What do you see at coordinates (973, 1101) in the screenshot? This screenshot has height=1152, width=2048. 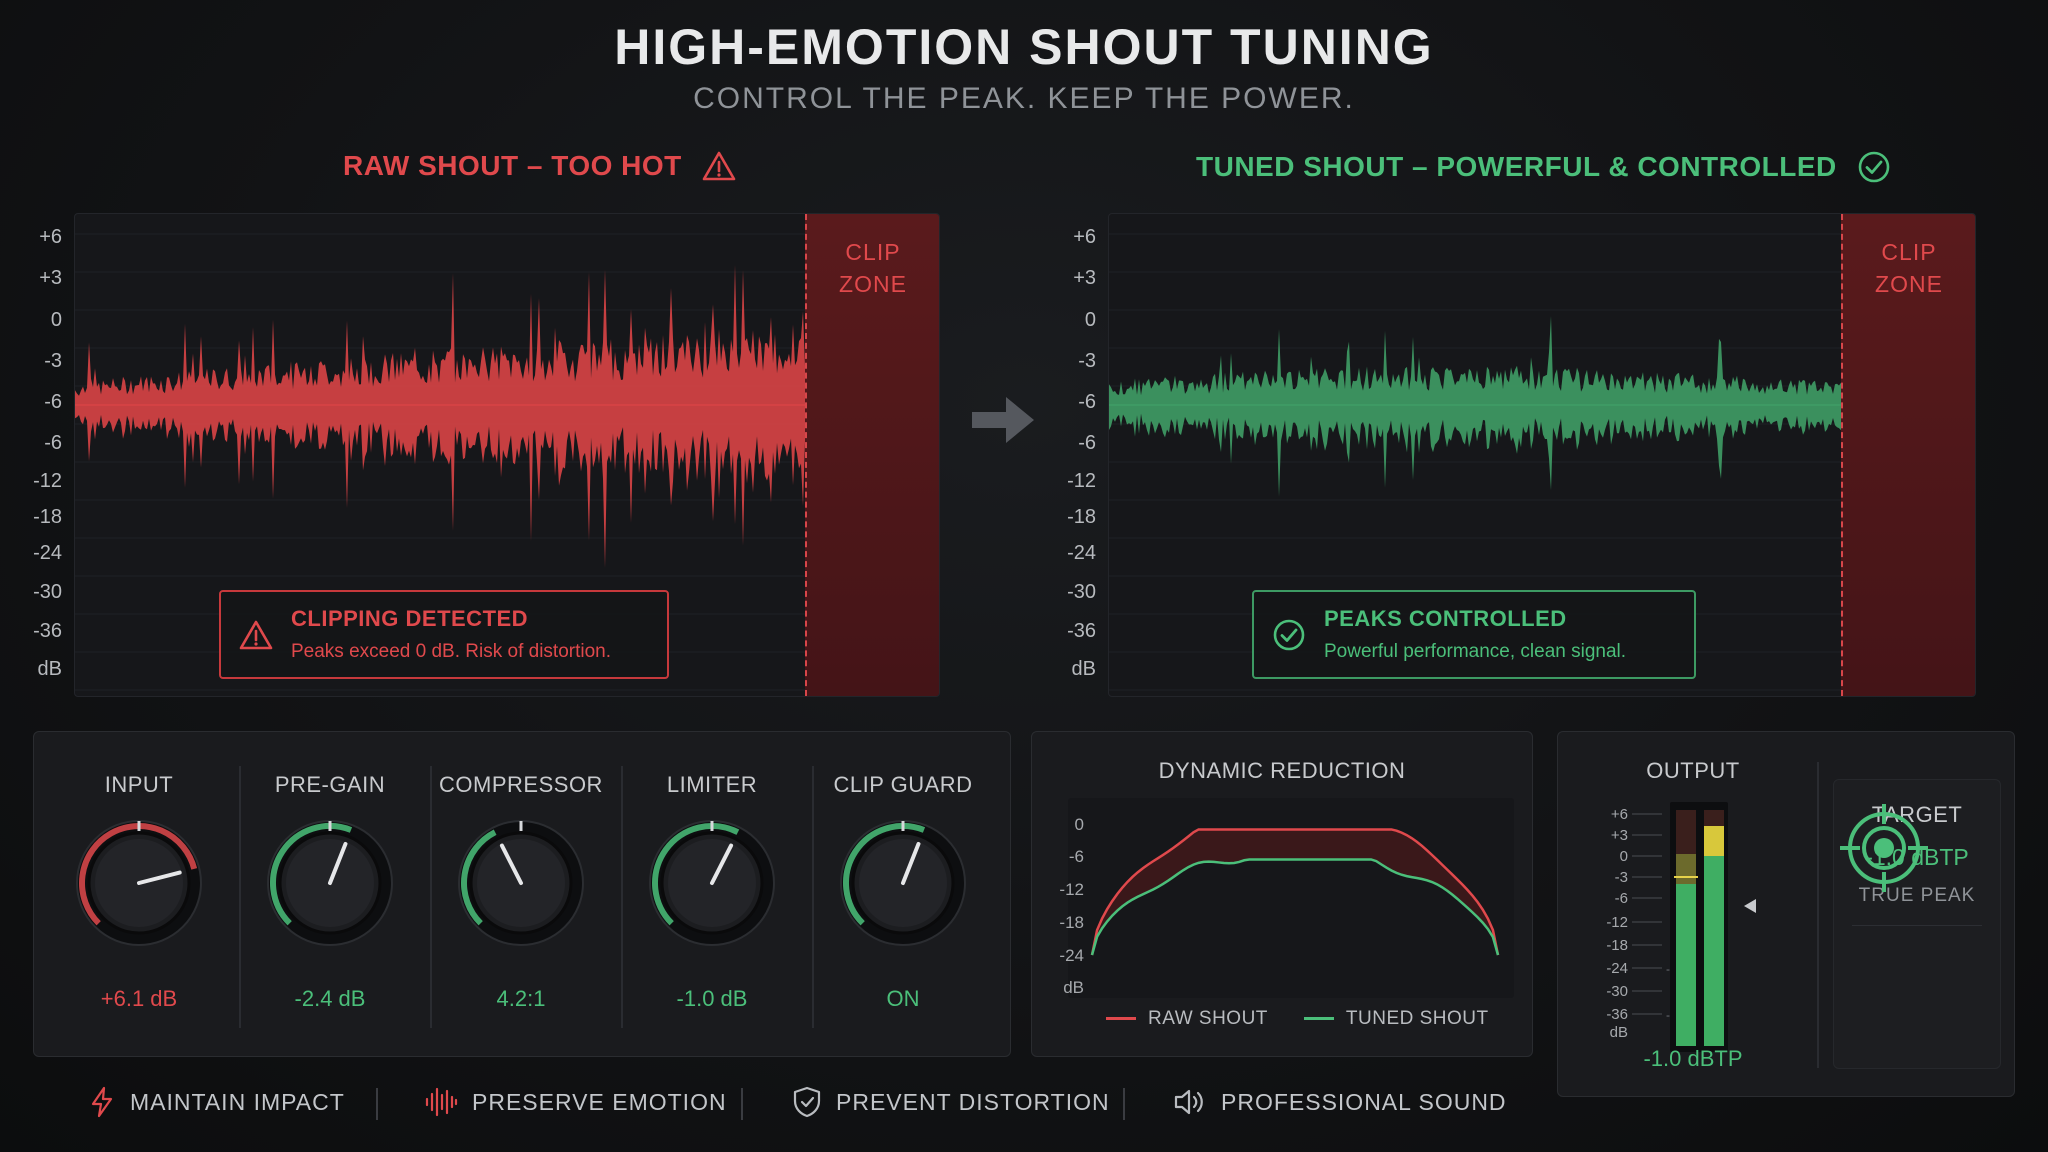 I see `feature-label: PREVENT DISTORTION` at bounding box center [973, 1101].